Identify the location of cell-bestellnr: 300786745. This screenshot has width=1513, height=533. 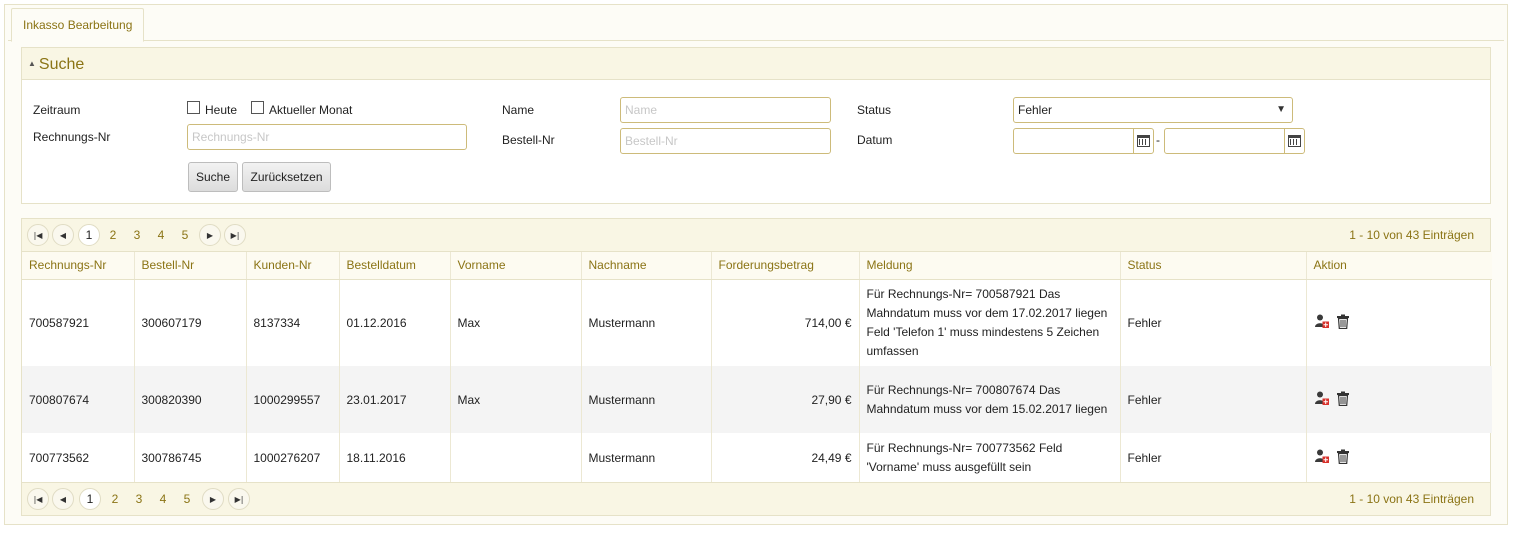
(190, 457).